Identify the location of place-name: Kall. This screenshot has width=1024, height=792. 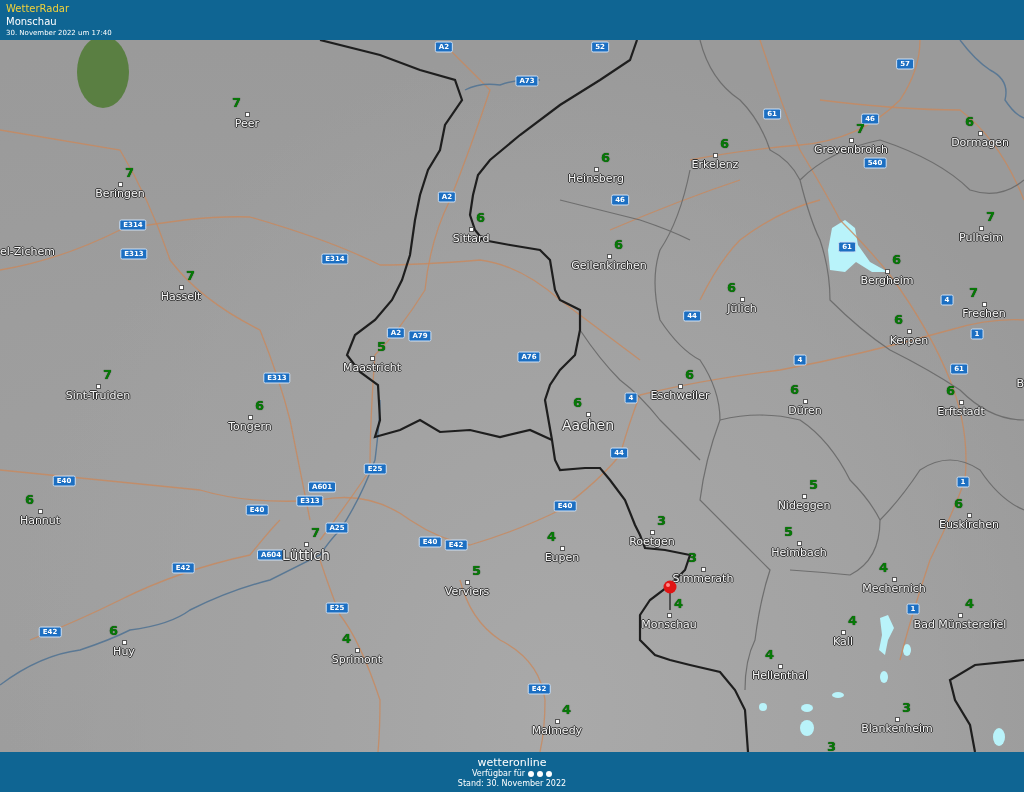
(843, 641).